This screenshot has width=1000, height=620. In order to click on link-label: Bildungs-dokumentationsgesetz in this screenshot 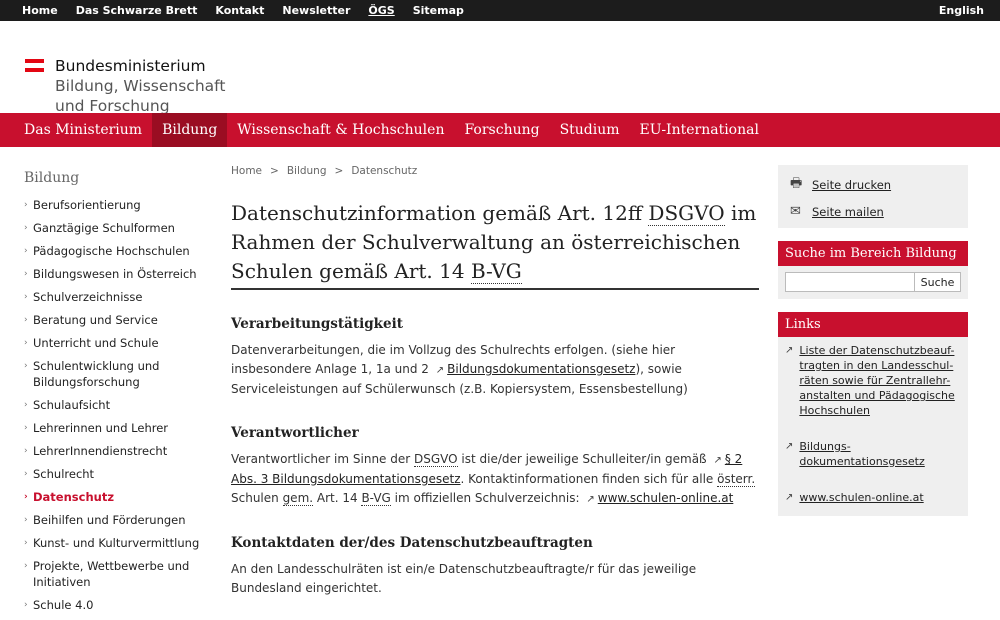, I will do `click(862, 454)`.